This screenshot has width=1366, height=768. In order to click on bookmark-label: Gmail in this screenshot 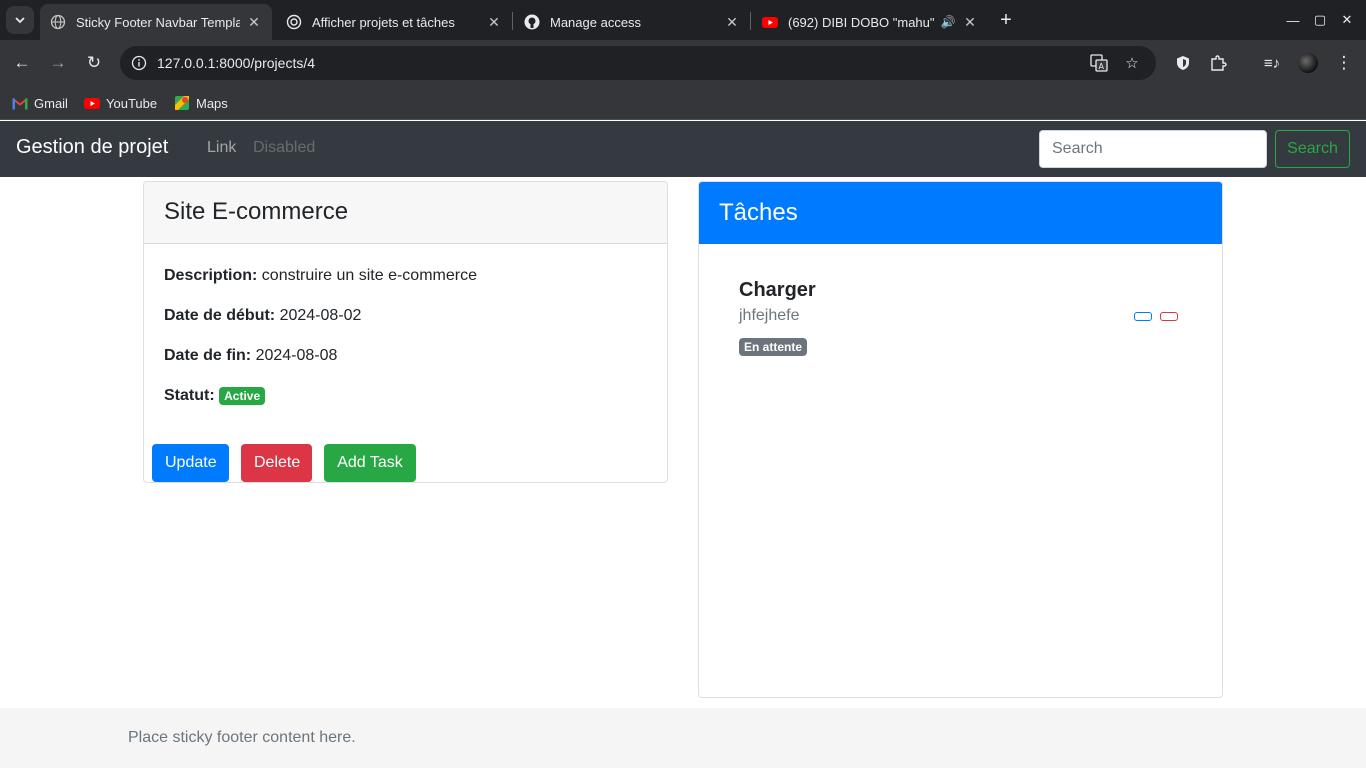, I will do `click(51, 103)`.